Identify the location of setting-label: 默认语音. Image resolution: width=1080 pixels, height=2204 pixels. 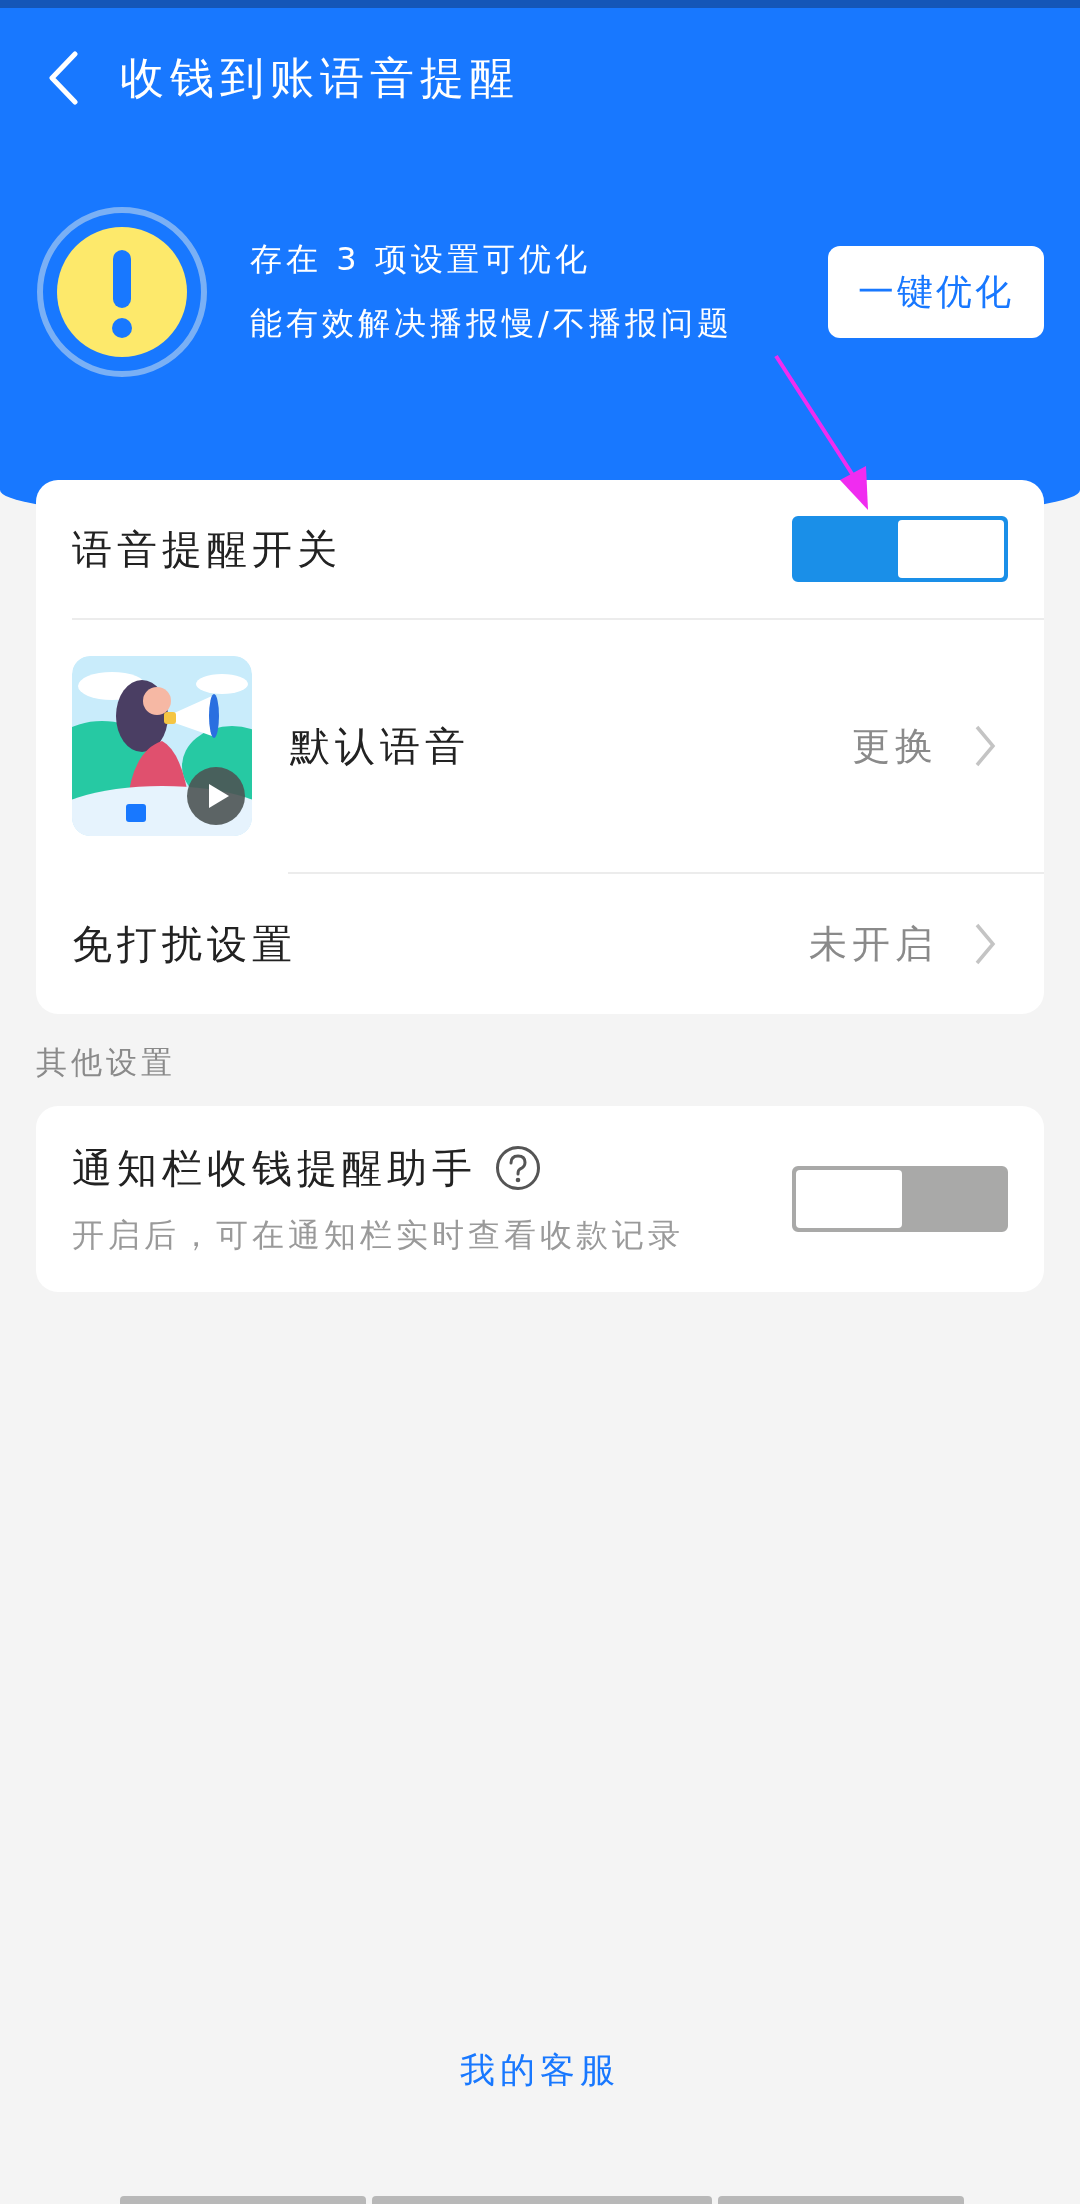
(380, 746).